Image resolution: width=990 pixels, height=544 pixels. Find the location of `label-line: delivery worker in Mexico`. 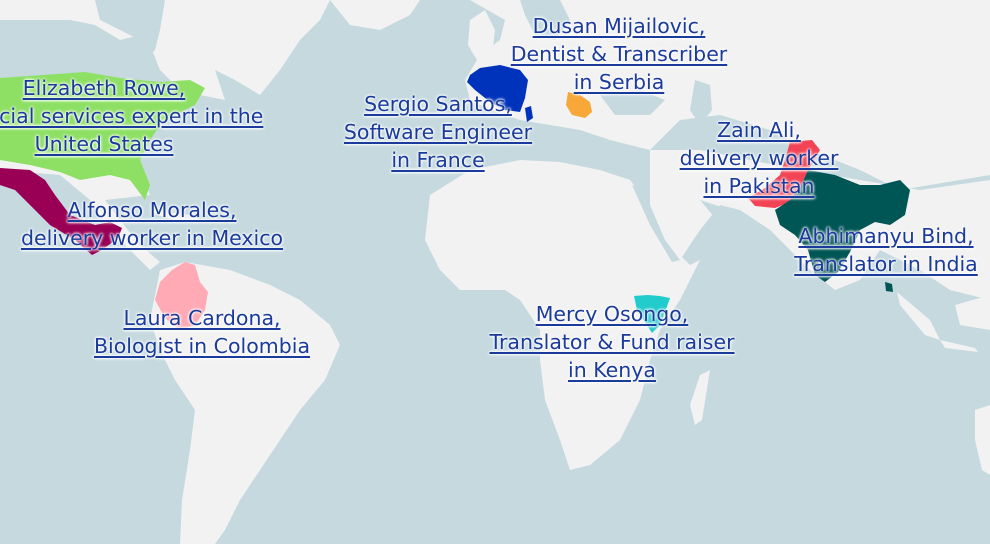

label-line: delivery worker in Mexico is located at coordinates (152, 238).